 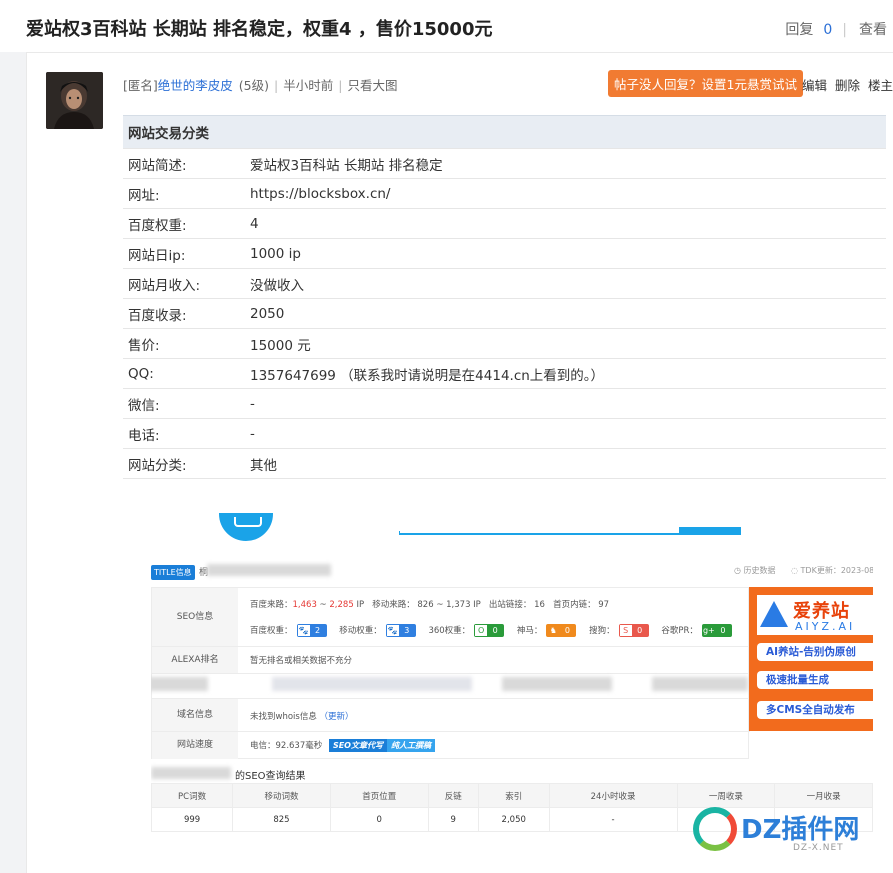 What do you see at coordinates (74, 100) in the screenshot?
I see `avatar` at bounding box center [74, 100].